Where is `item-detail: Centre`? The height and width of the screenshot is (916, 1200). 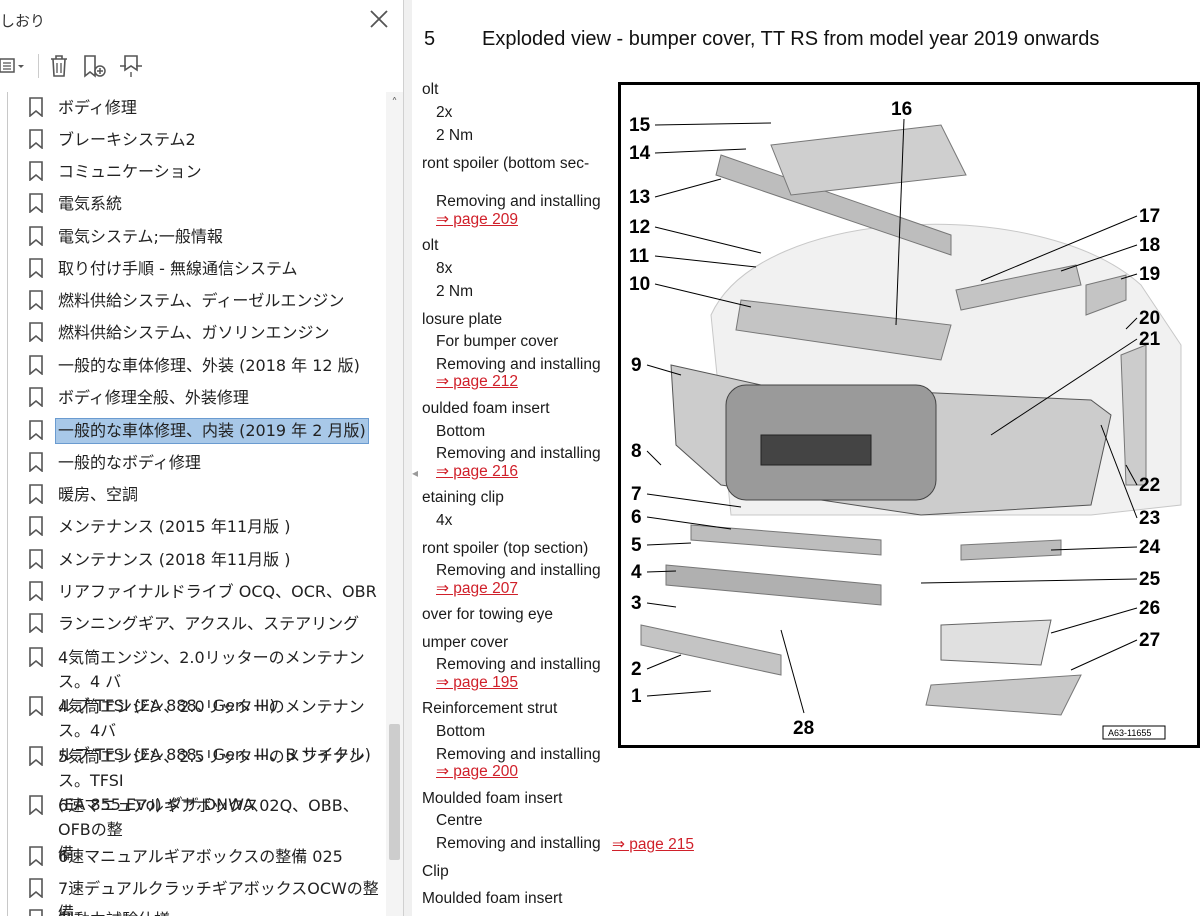
item-detail: Centre is located at coordinates (459, 820).